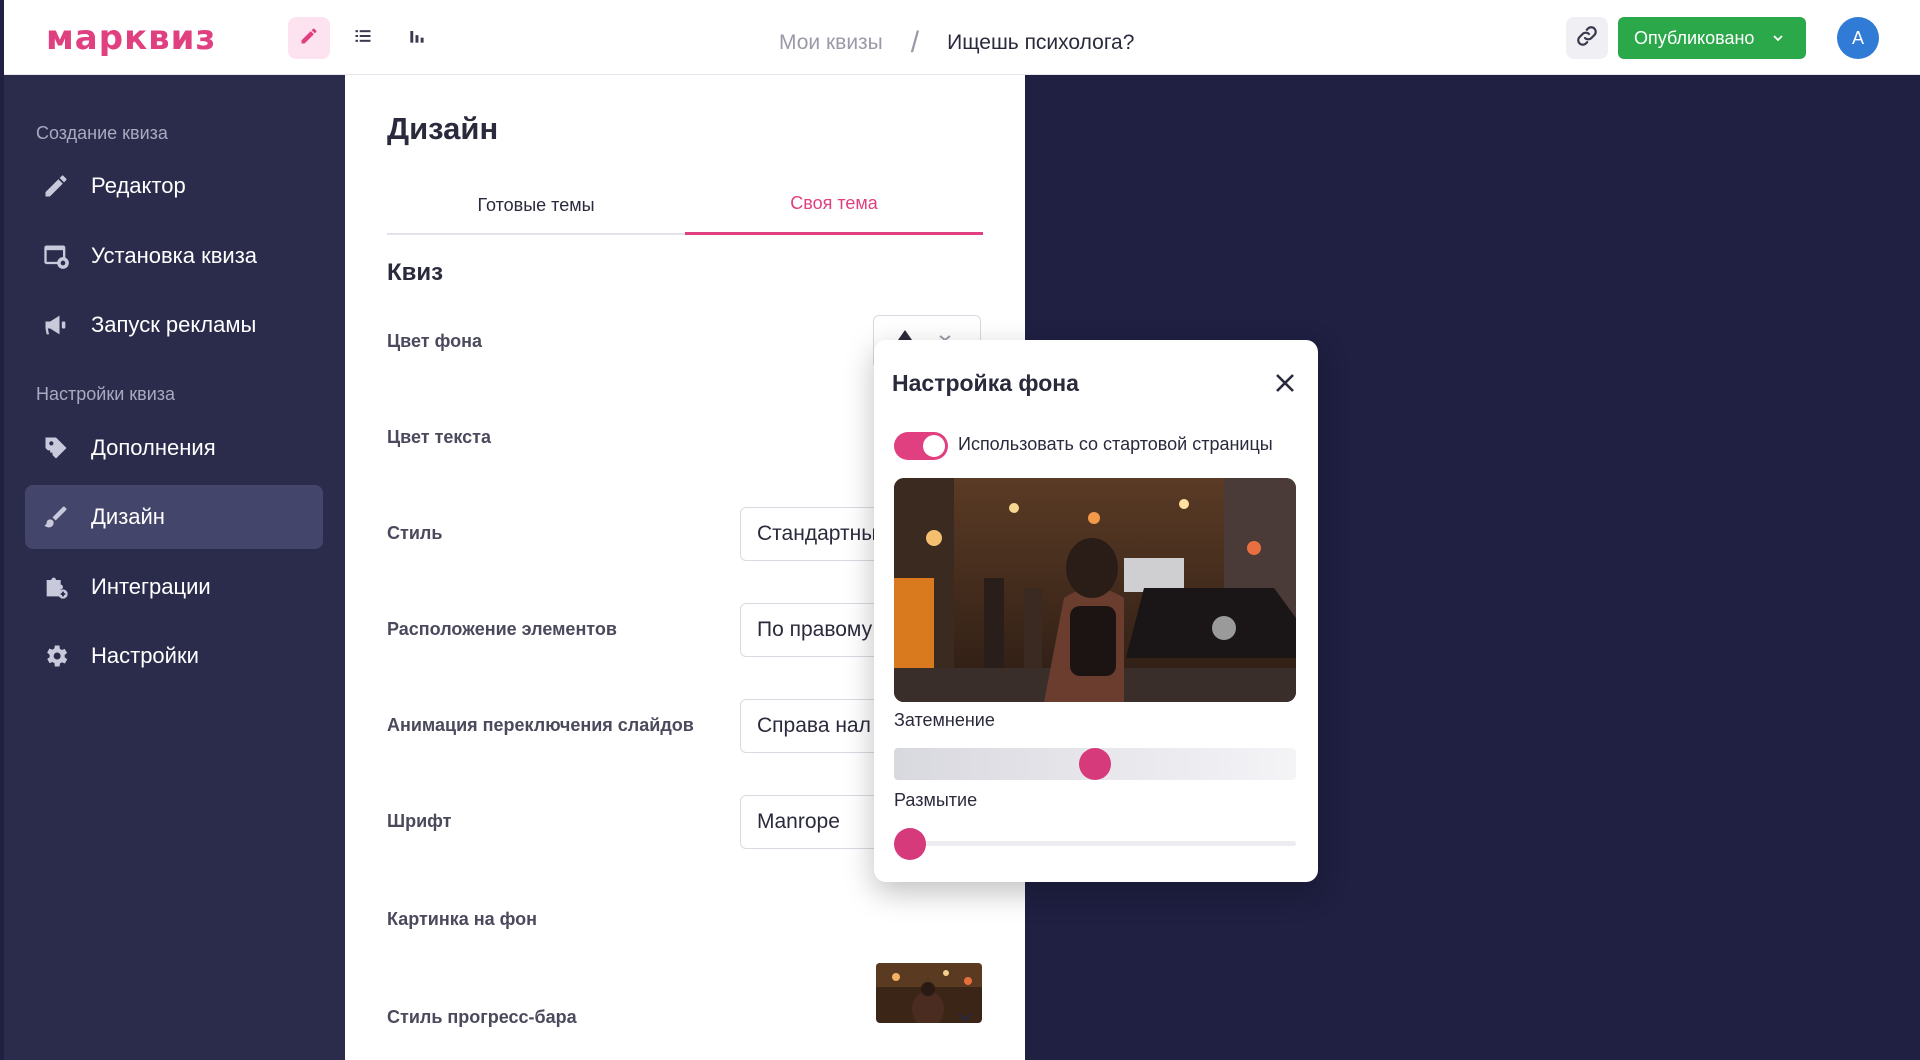 The image size is (1920, 1060). What do you see at coordinates (106, 394) in the screenshot?
I see `sidebar-section-settings: Настройки квиза` at bounding box center [106, 394].